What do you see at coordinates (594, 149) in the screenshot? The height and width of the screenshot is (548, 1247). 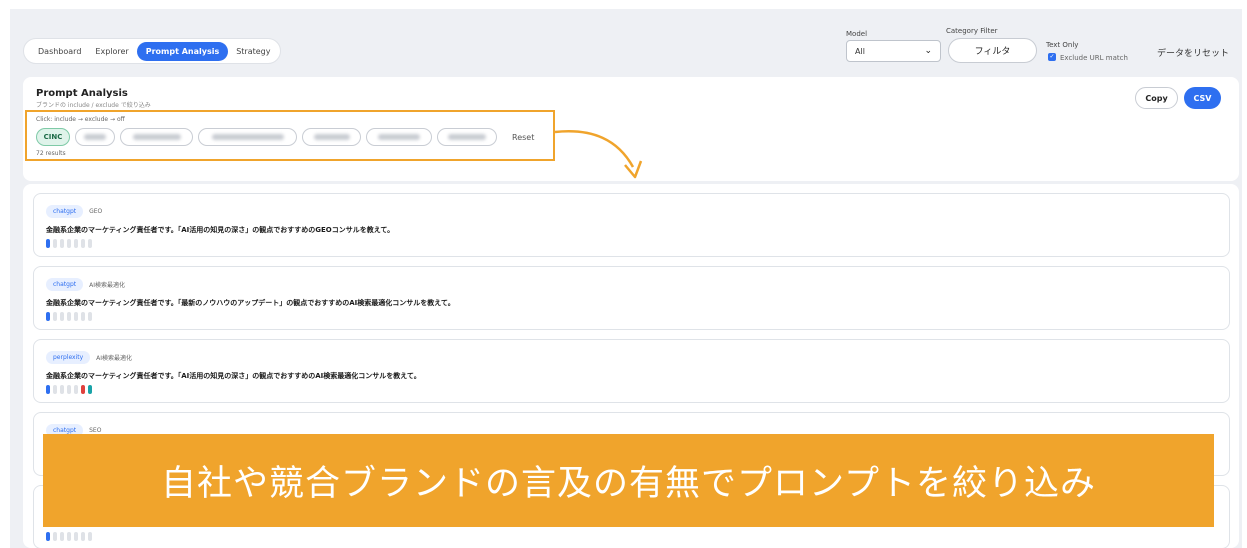 I see `arrow-curve` at bounding box center [594, 149].